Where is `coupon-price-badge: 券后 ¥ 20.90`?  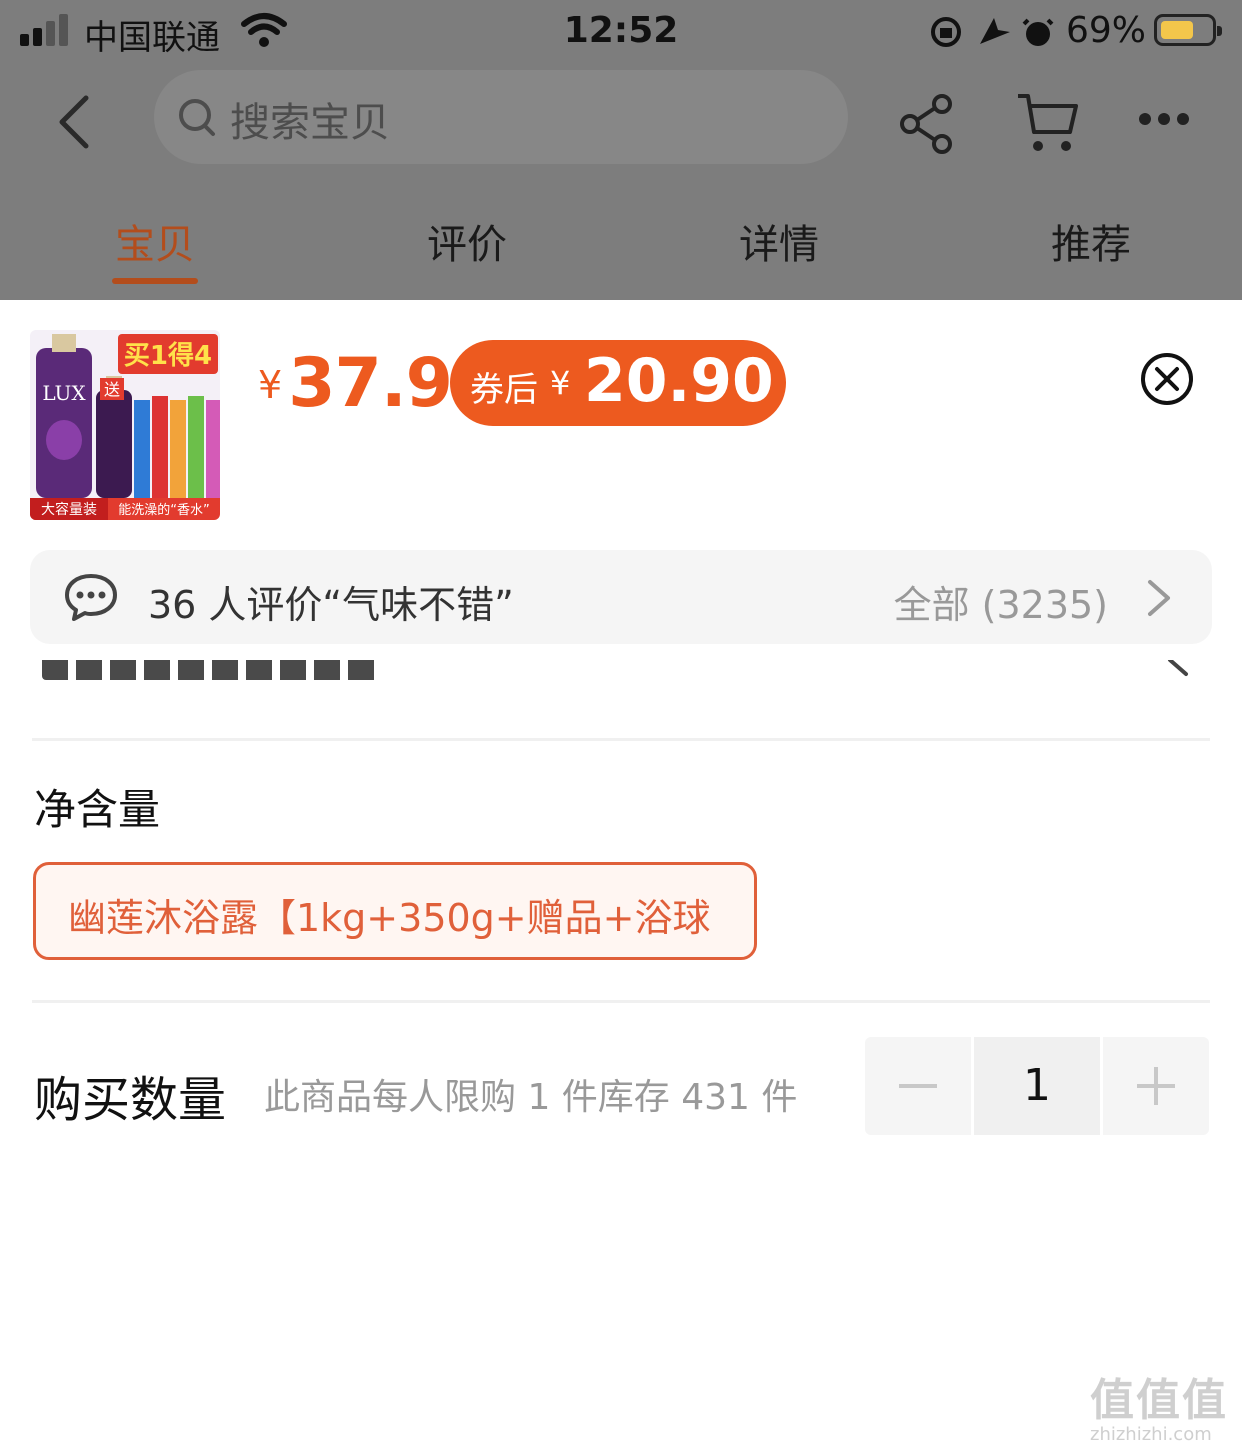
coupon-price-badge: 券后 ¥ 20.90 is located at coordinates (618, 383).